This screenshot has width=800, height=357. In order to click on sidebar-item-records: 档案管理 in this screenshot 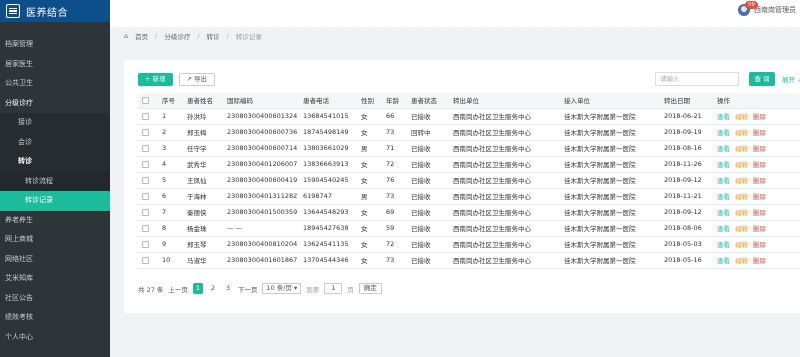, I will do `click(55, 45)`.